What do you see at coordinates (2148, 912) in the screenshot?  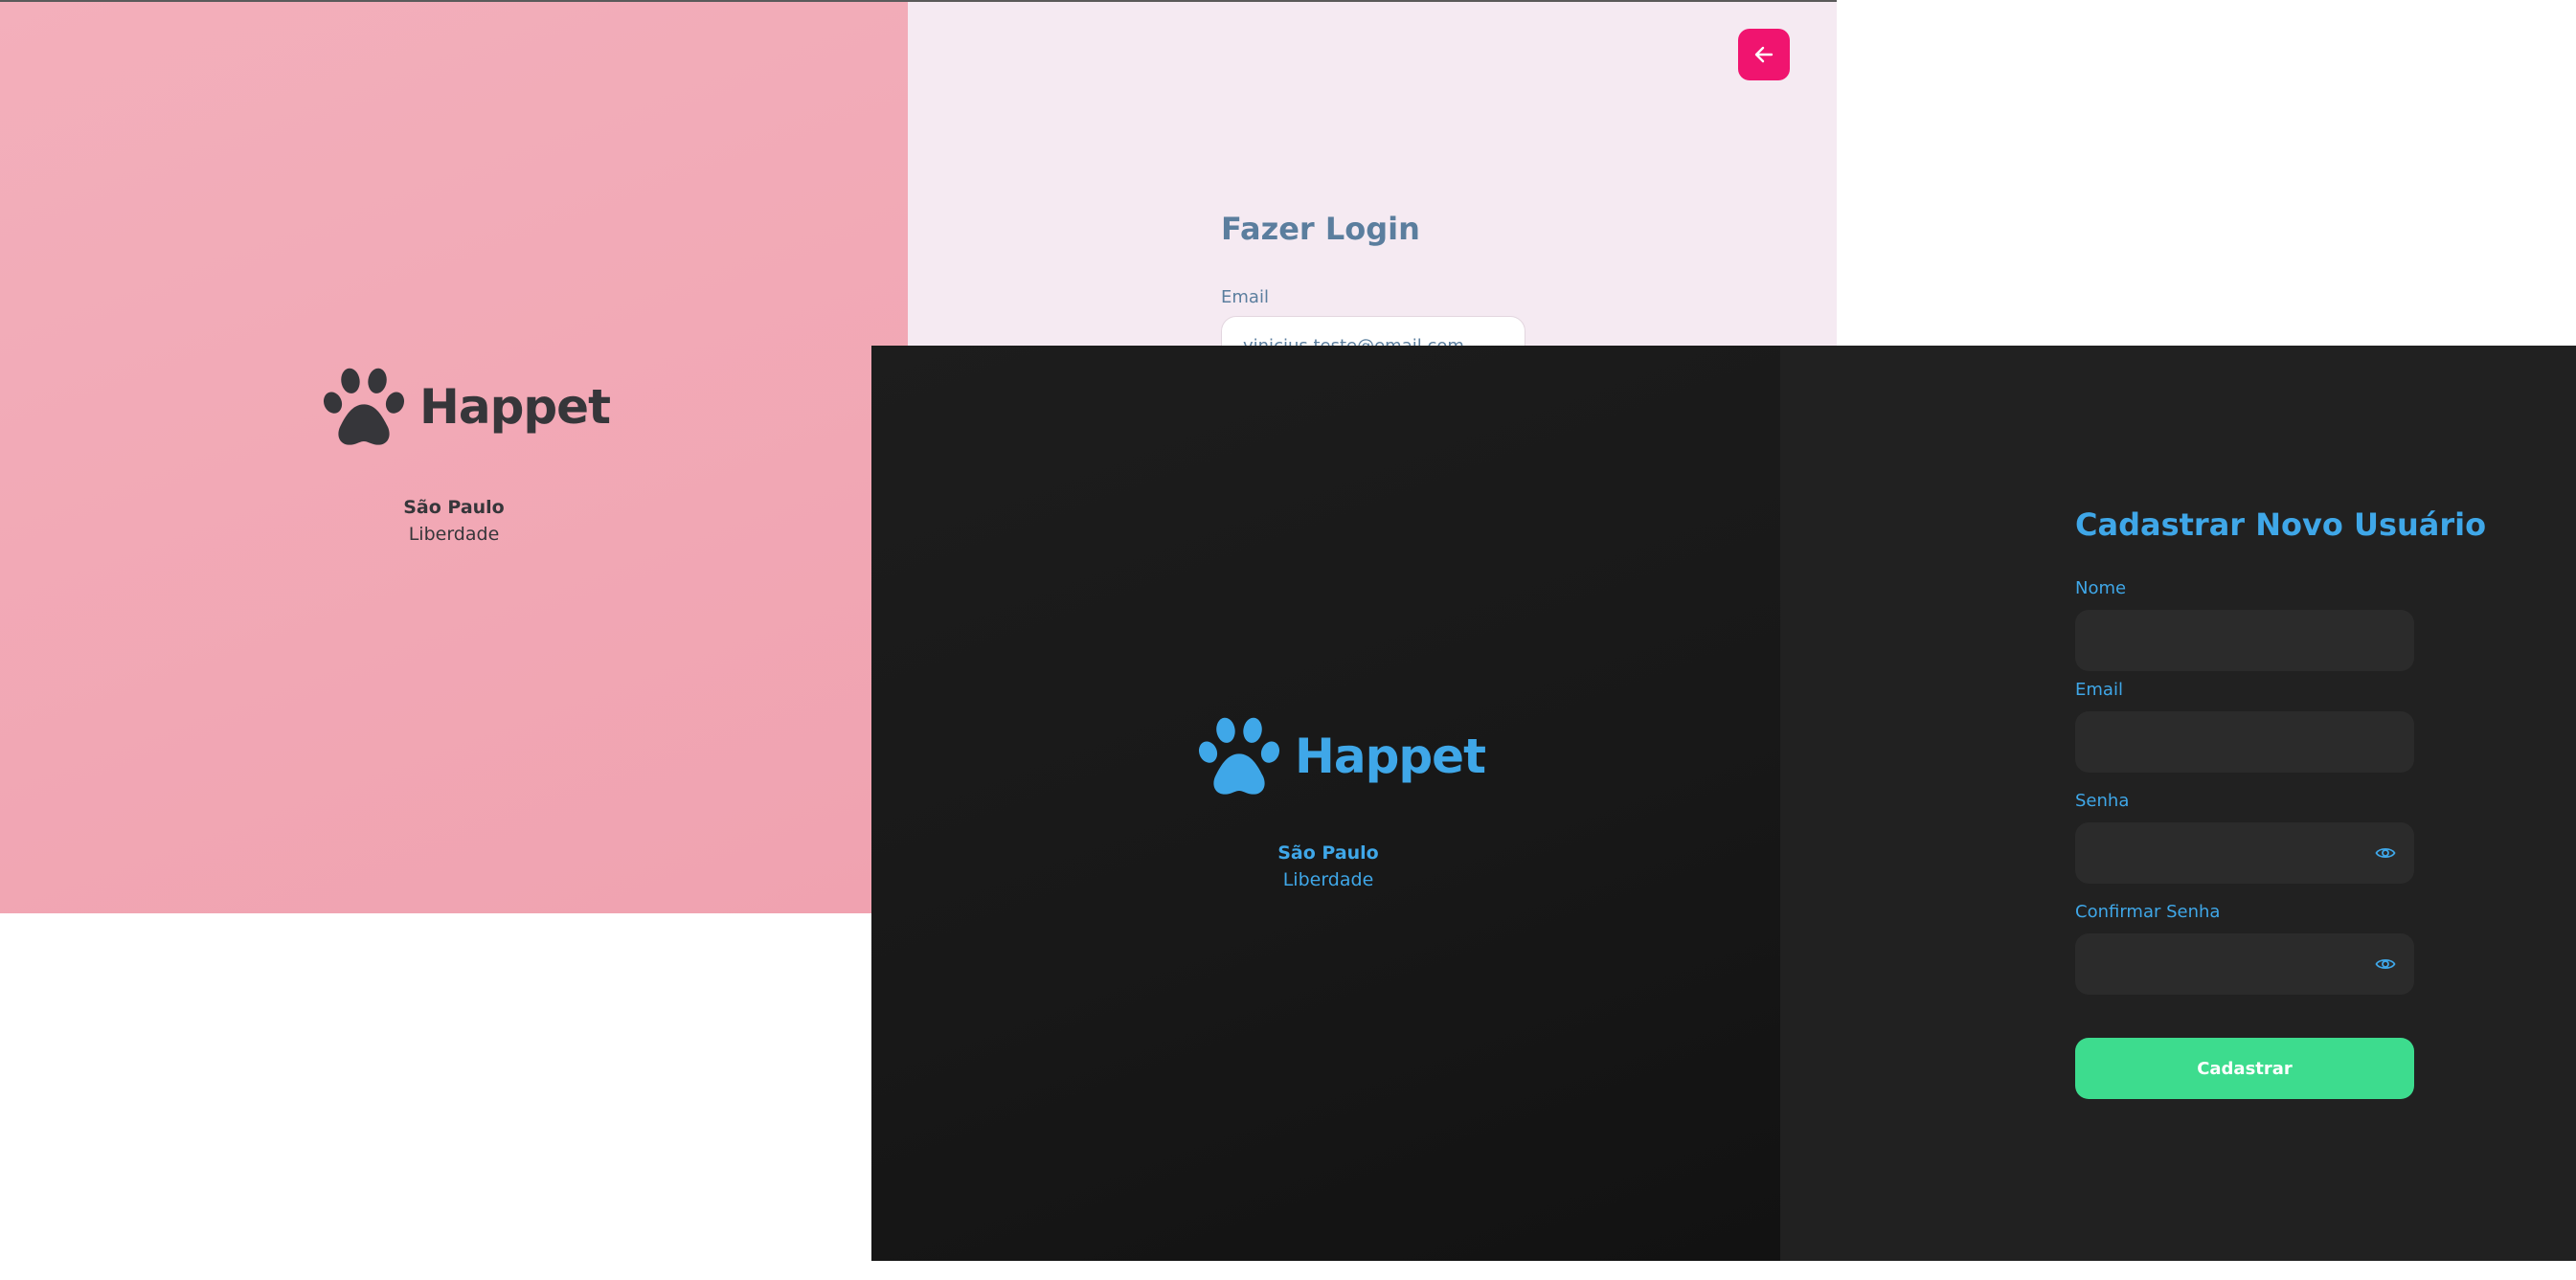 I see `confirmar-senha-label: Confirmar Senha` at bounding box center [2148, 912].